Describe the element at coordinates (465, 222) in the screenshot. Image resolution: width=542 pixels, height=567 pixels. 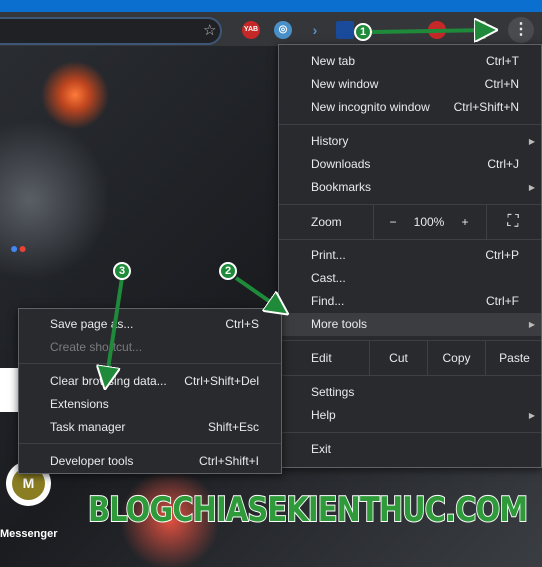
I see `zoom-in-button: +` at that location.